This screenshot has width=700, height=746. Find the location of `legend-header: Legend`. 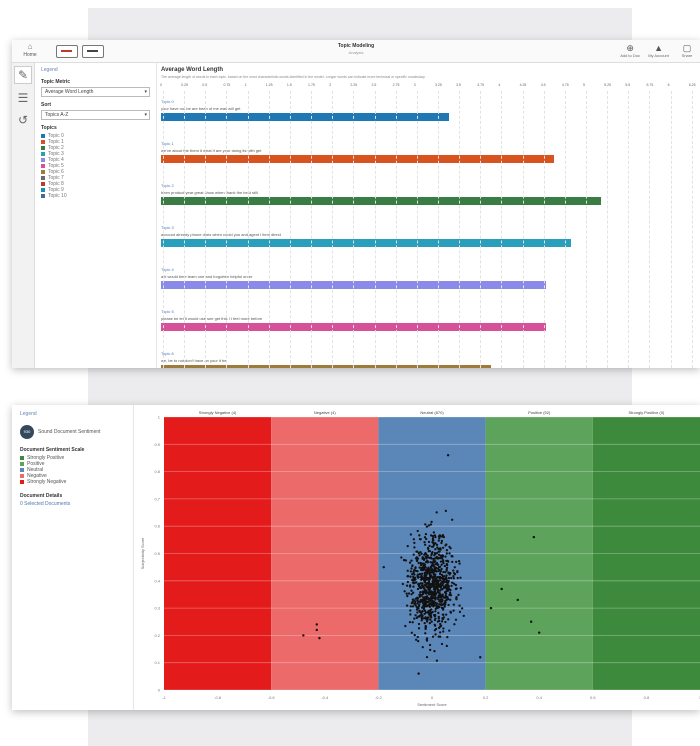

legend-header: Legend is located at coordinates (72, 414).